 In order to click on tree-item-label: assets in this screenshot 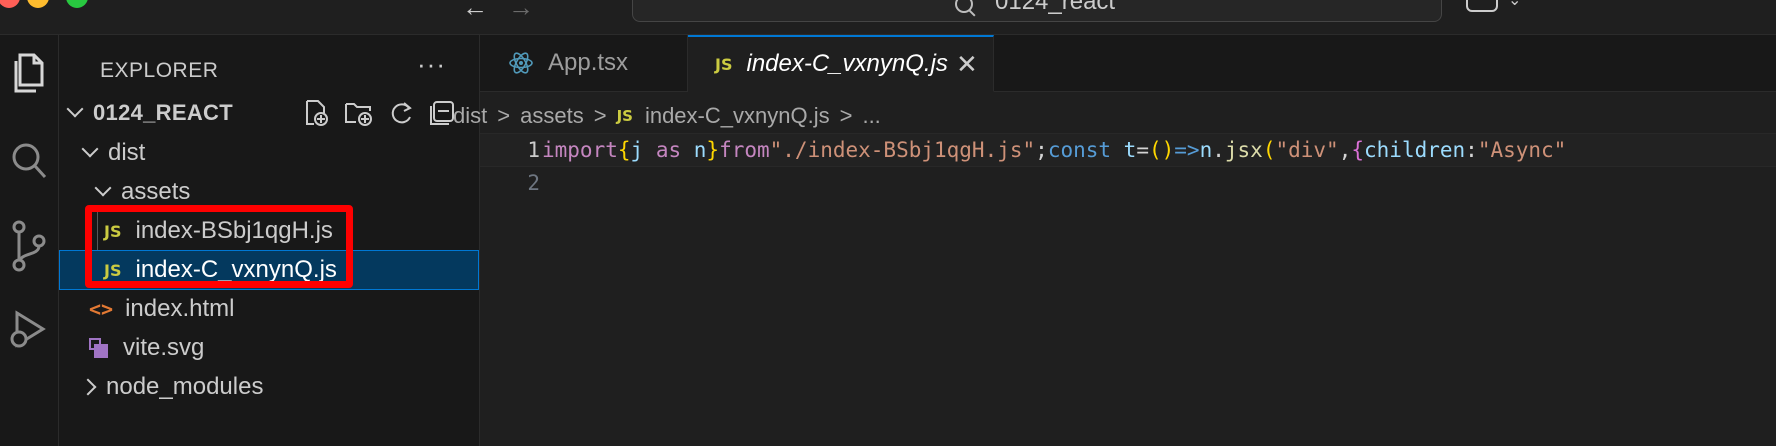, I will do `click(156, 191)`.